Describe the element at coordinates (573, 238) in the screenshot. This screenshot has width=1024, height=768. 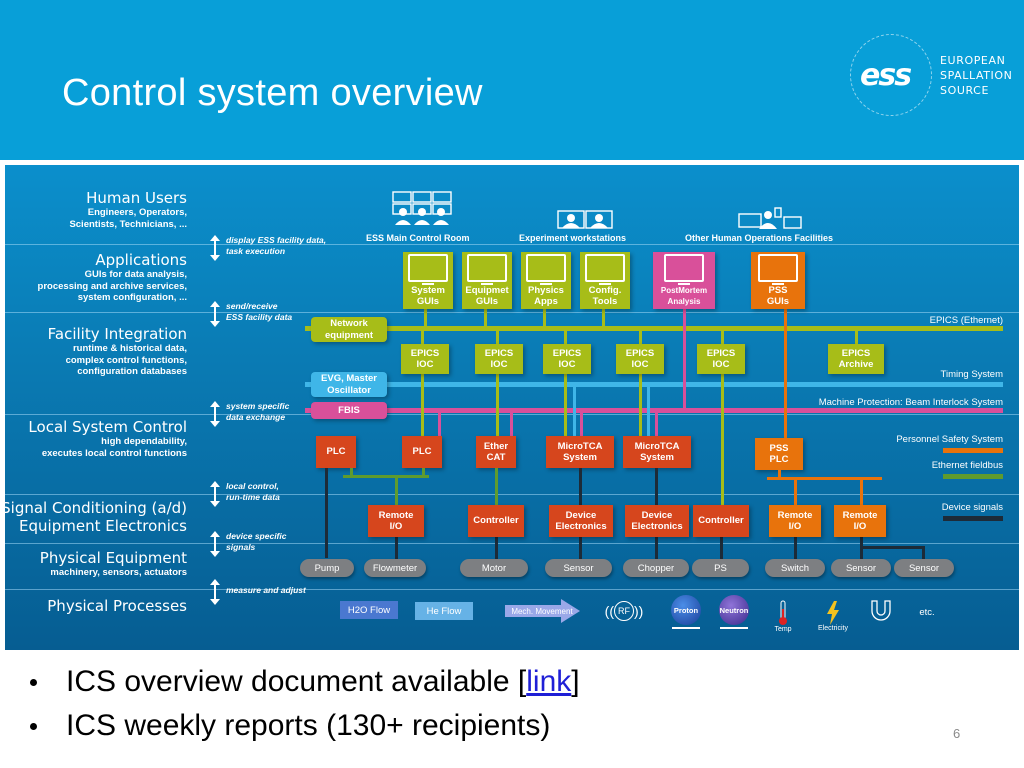
I see `user-group-label: Experiment workstations` at that location.